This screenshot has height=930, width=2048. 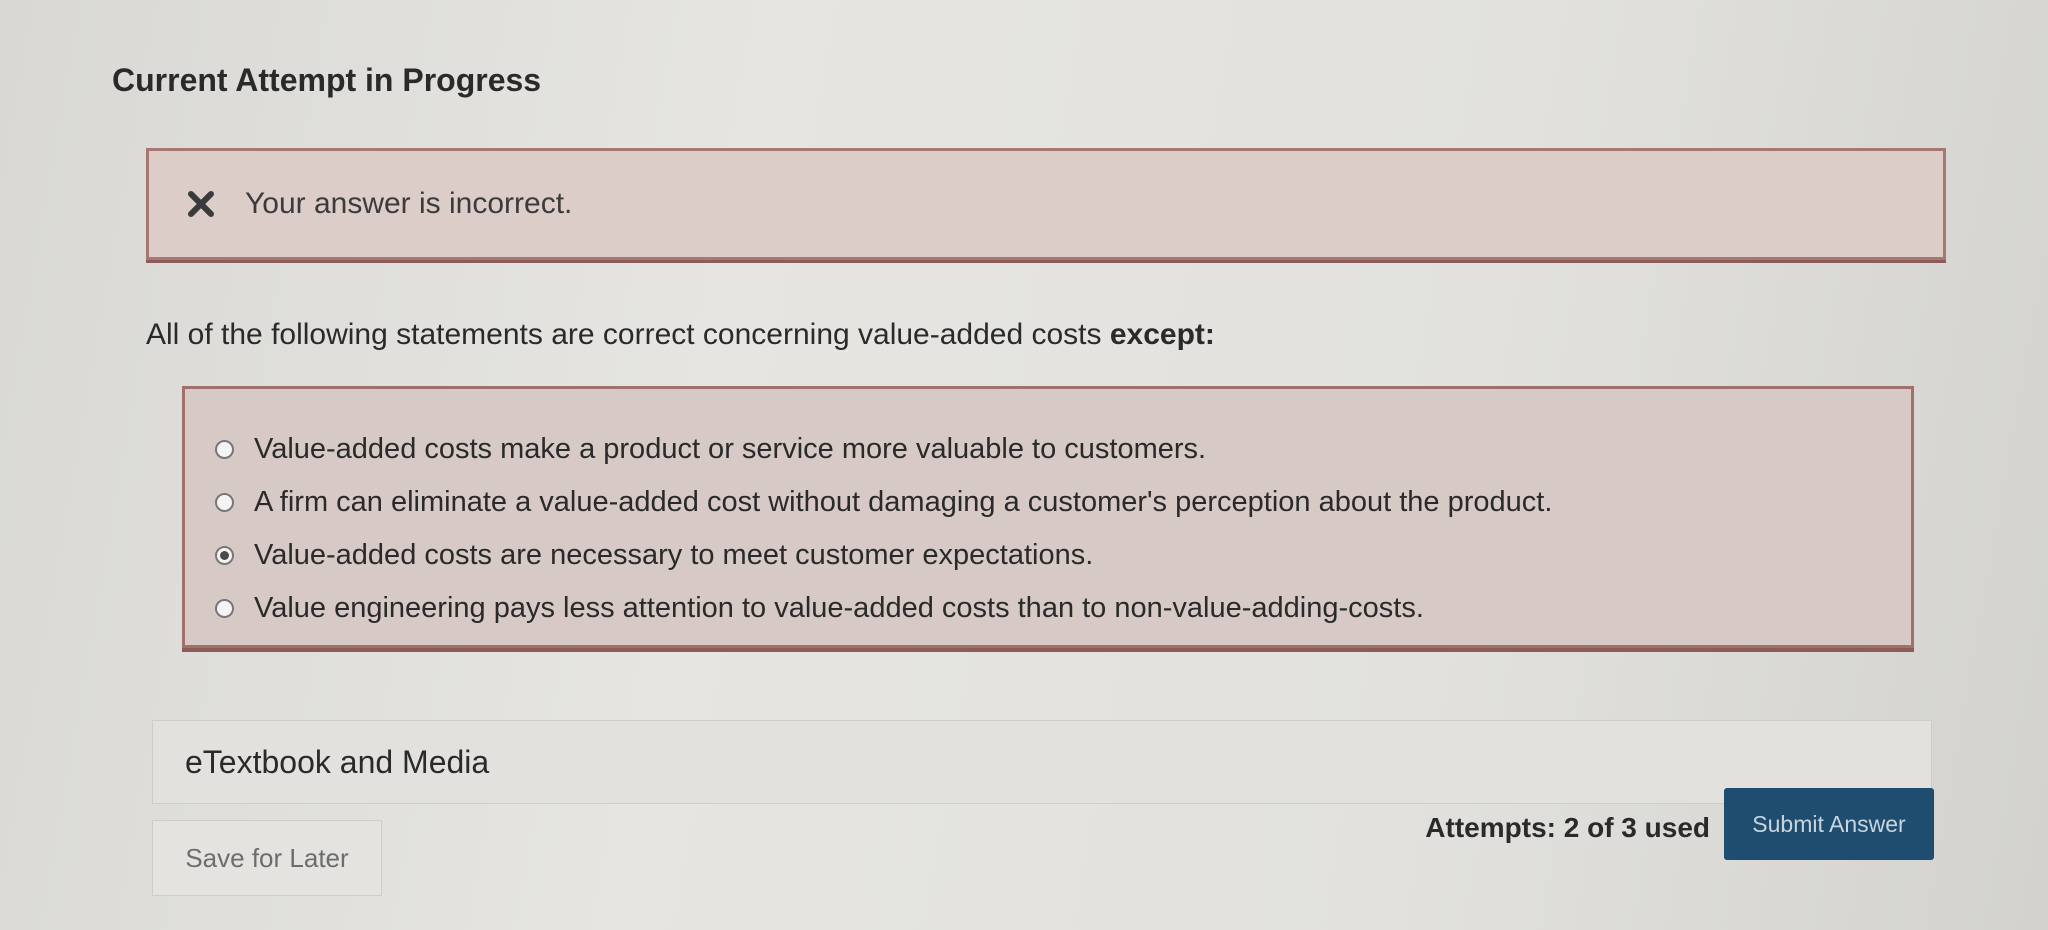 I want to click on attempts-counter: Attempts: 2 of 3 used, so click(x=1567, y=827).